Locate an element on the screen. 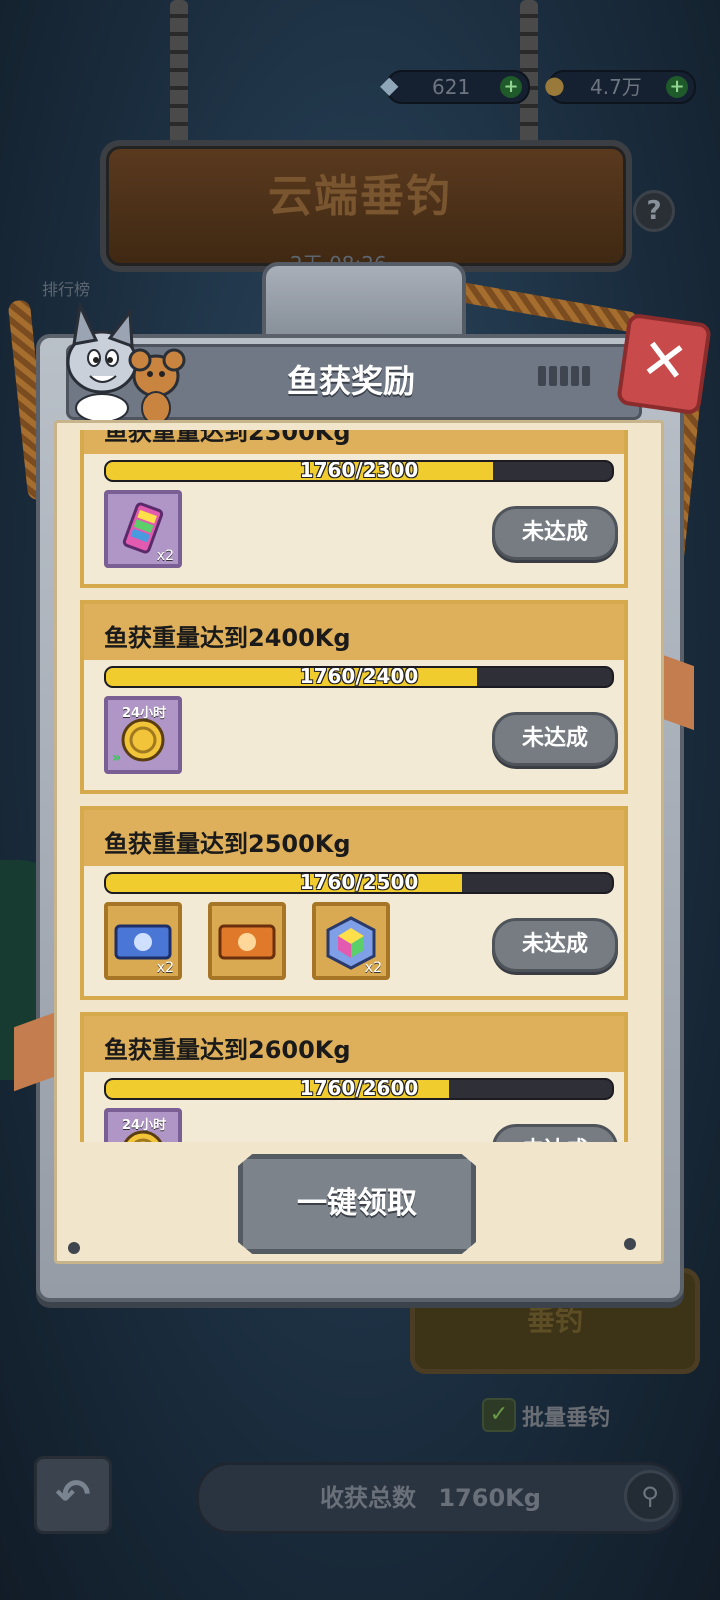 The width and height of the screenshot is (720, 1600). progress-text: 1760/2600 is located at coordinates (359, 1089).